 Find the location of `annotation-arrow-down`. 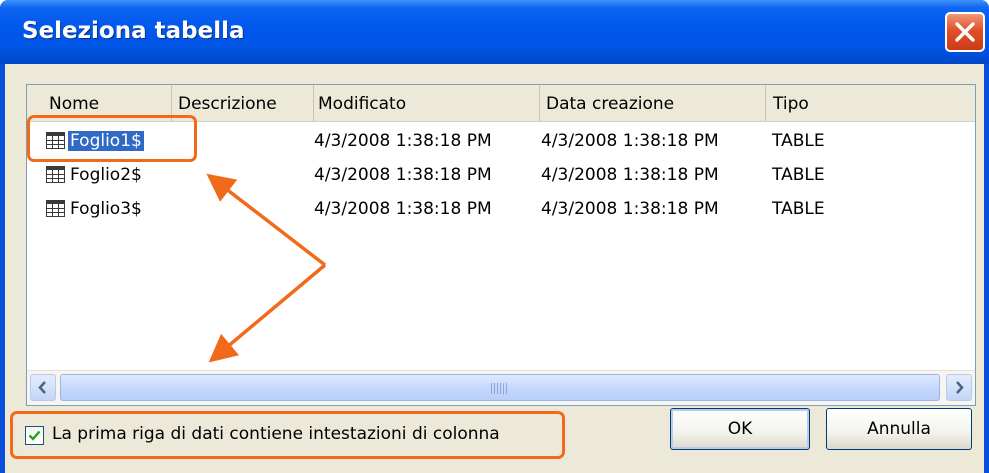

annotation-arrow-down is located at coordinates (267, 313).